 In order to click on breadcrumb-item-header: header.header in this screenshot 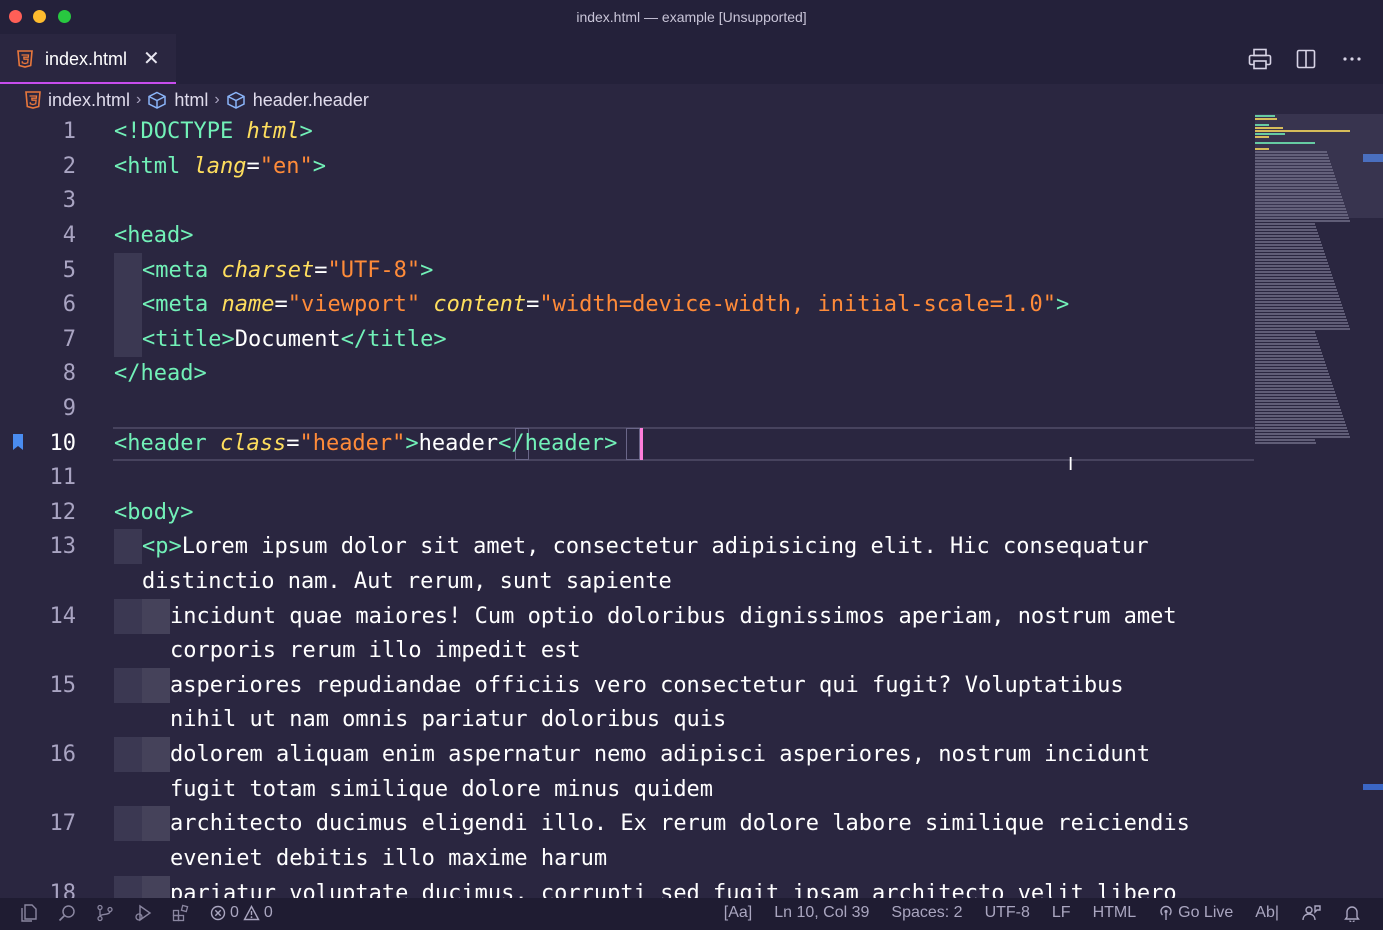, I will do `click(297, 100)`.